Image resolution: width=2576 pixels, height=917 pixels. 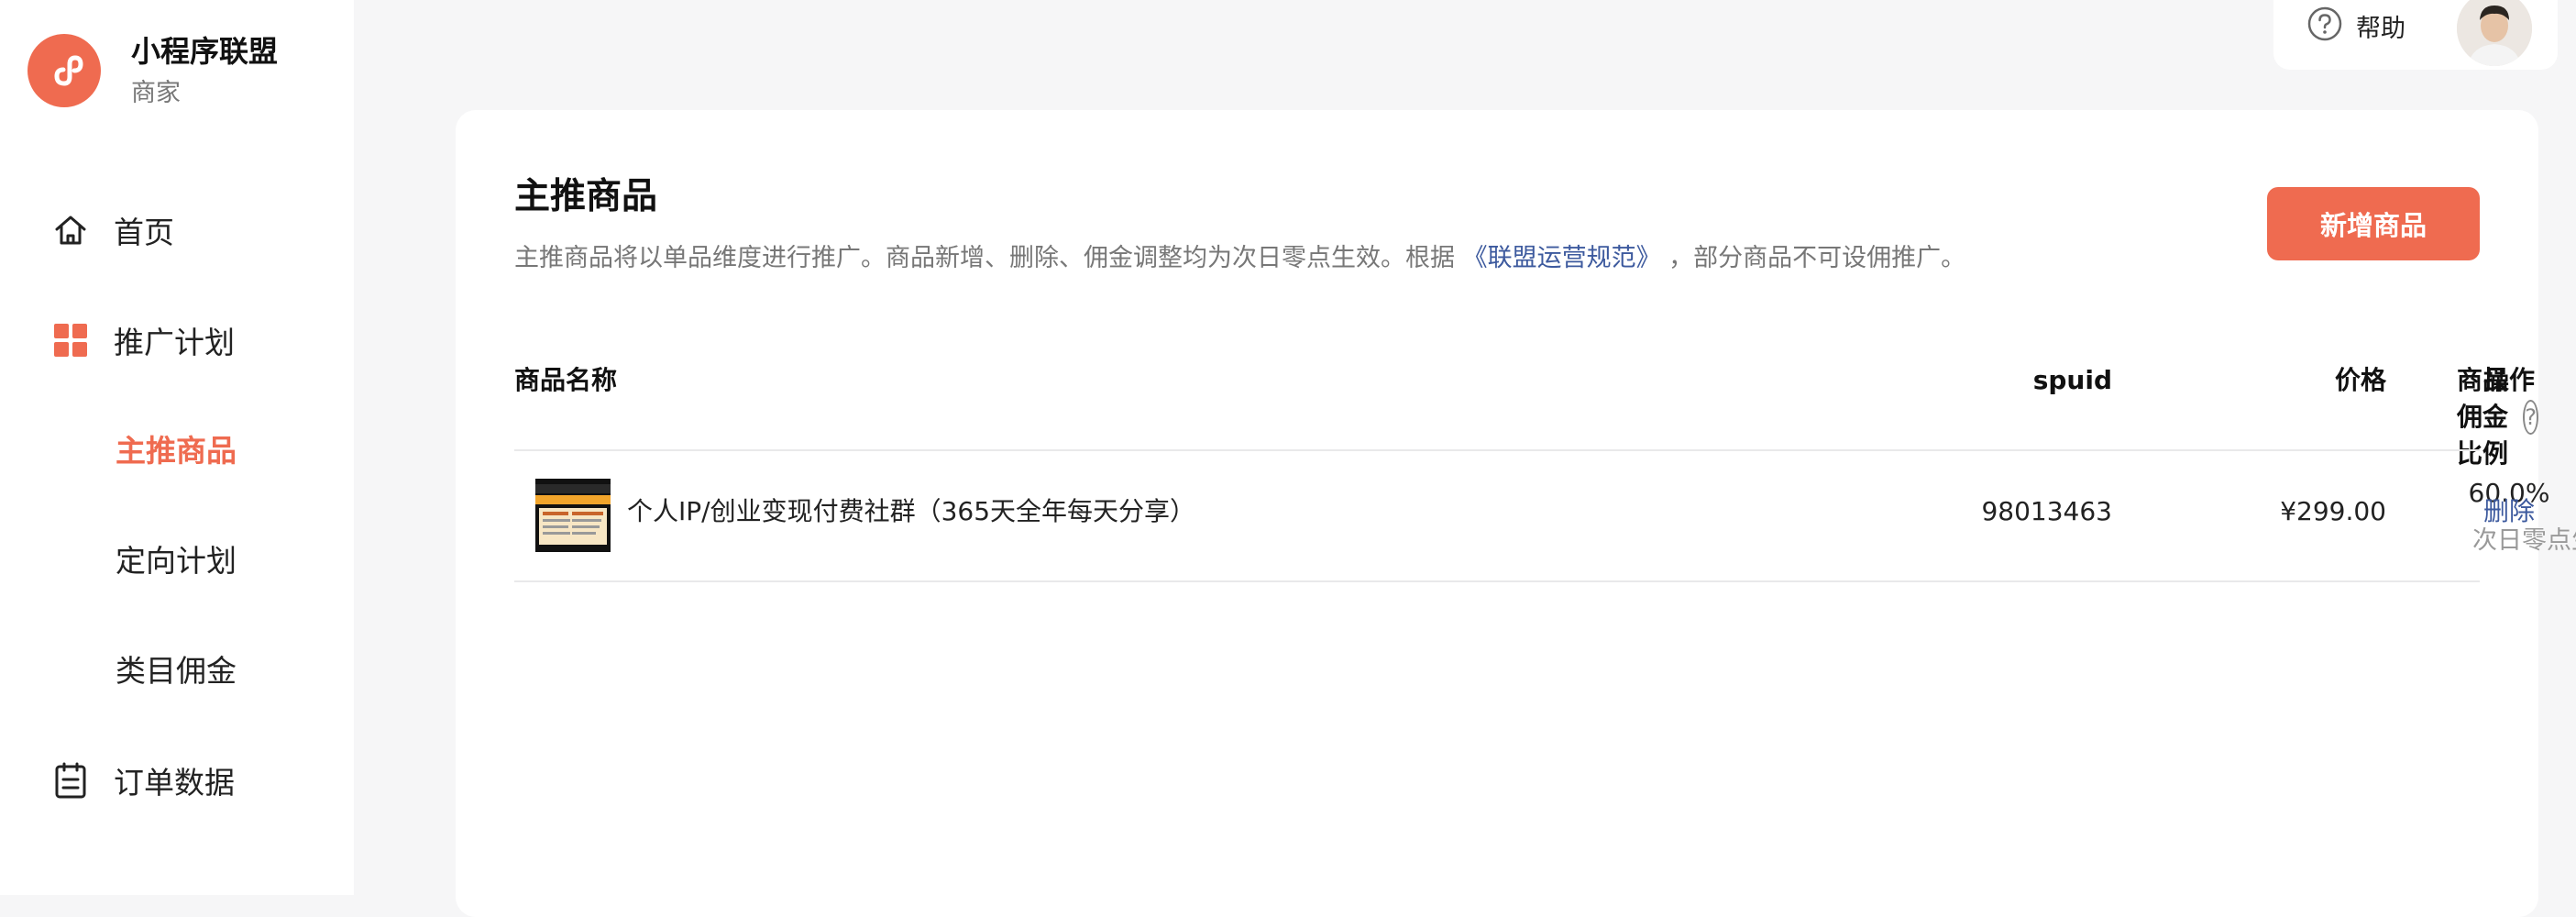 What do you see at coordinates (70, 340) in the screenshot?
I see `grid-icon` at bounding box center [70, 340].